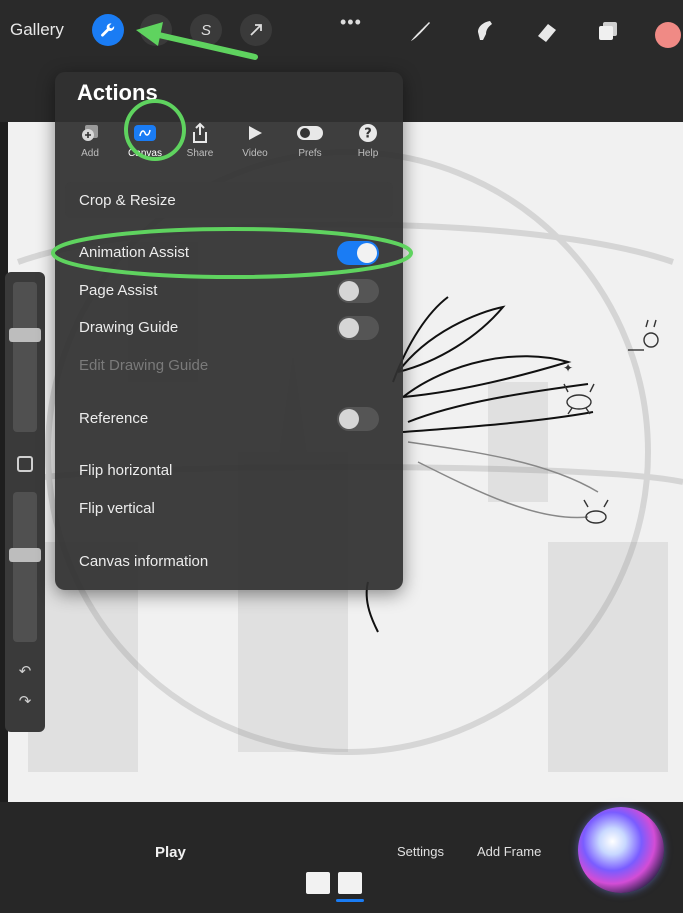 The width and height of the screenshot is (683, 913). I want to click on transform-button, so click(256, 30).